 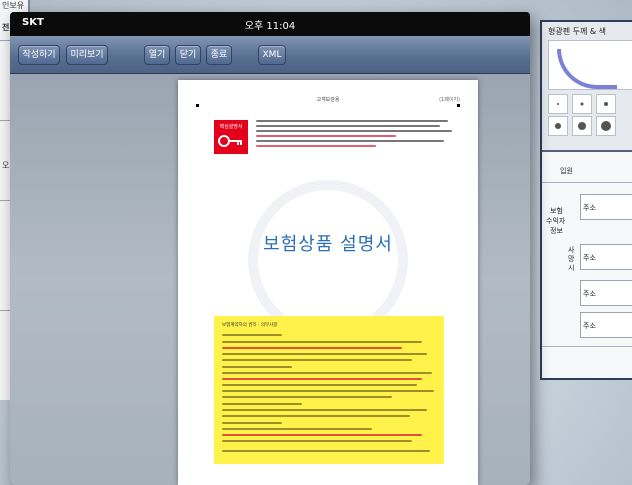 What do you see at coordinates (231, 127) in the screenshot?
I see `badge-label: 핵심설명서` at bounding box center [231, 127].